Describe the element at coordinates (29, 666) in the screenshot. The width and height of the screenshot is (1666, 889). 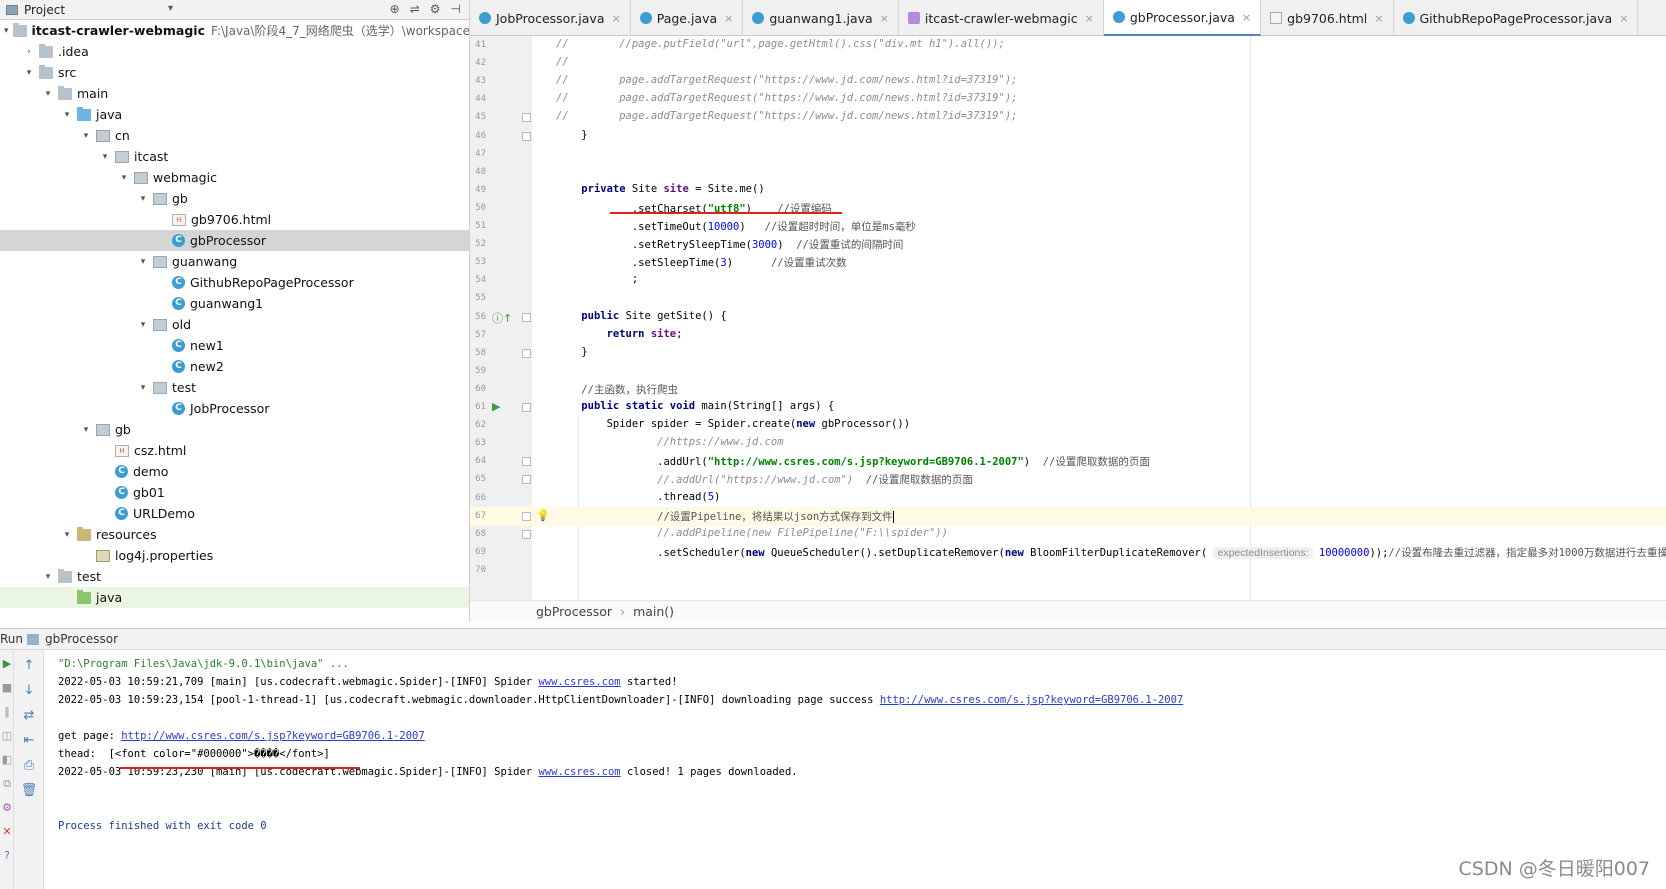
I see `scroll-up-icon: ↑` at that location.